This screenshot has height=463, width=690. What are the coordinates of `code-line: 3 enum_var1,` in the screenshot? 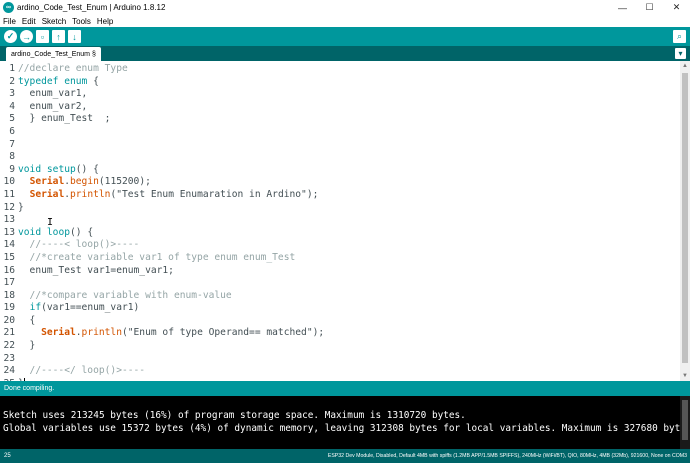 It's located at (343, 94).